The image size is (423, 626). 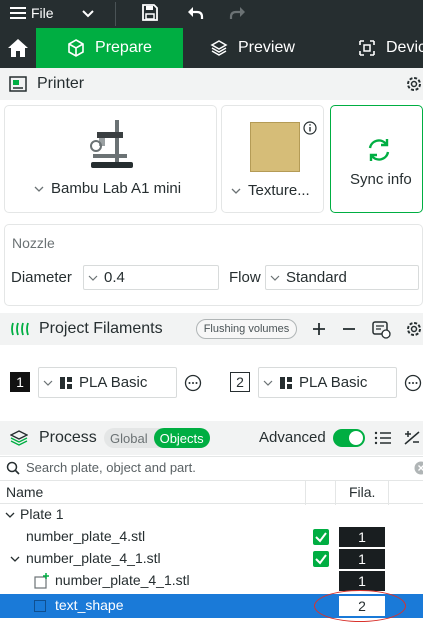 What do you see at coordinates (360, 606) in the screenshot?
I see `annotation-ellipse` at bounding box center [360, 606].